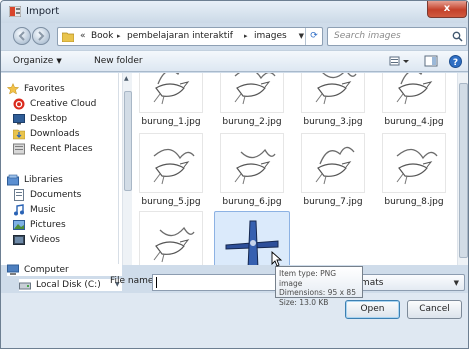 This screenshot has width=469, height=349. Describe the element at coordinates (414, 122) in the screenshot. I see `file-name-label: burung_4.jpg` at that location.